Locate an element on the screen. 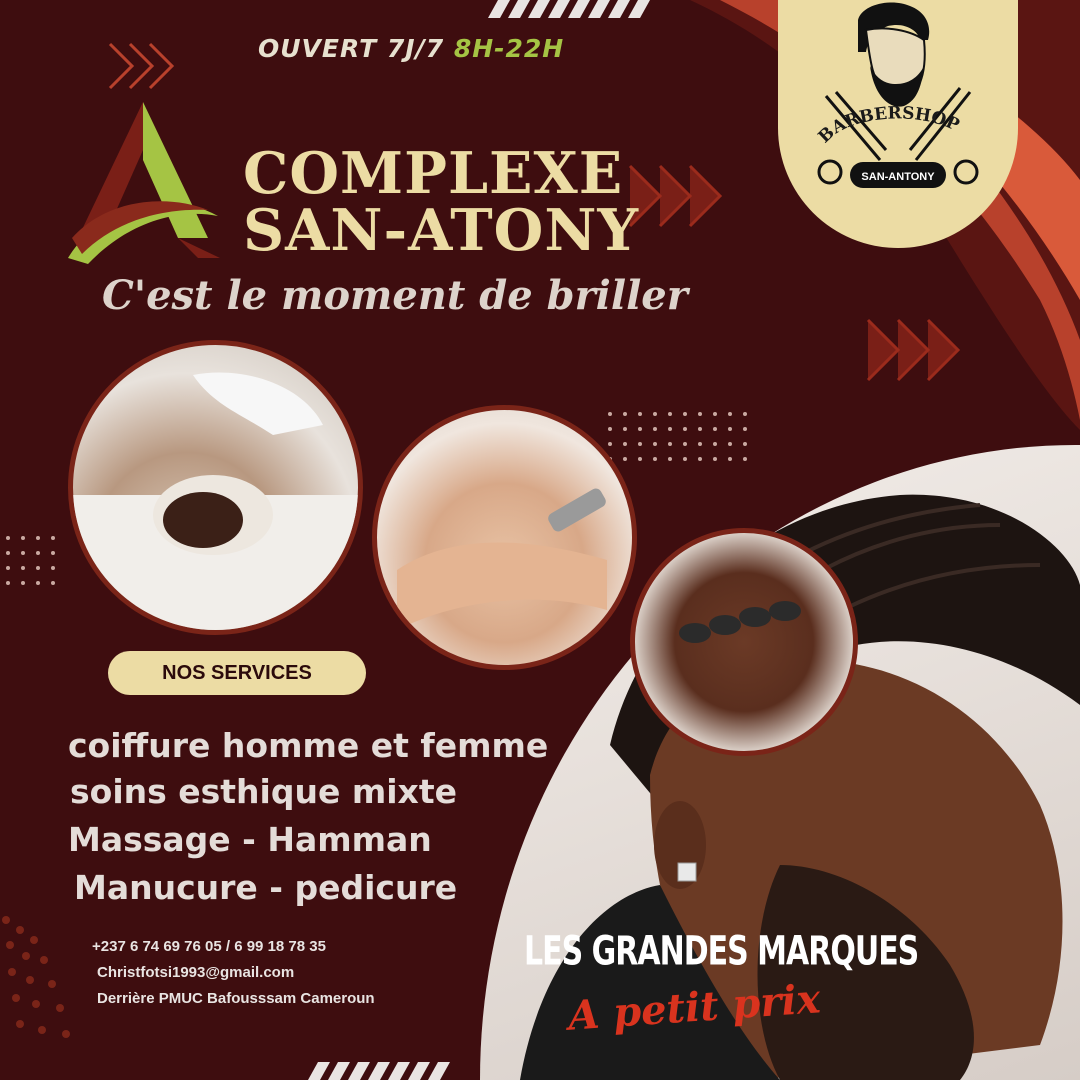 This screenshot has width=1080, height=1080. promo-brands: LES GRANDES MARQUES is located at coordinates (721, 952).